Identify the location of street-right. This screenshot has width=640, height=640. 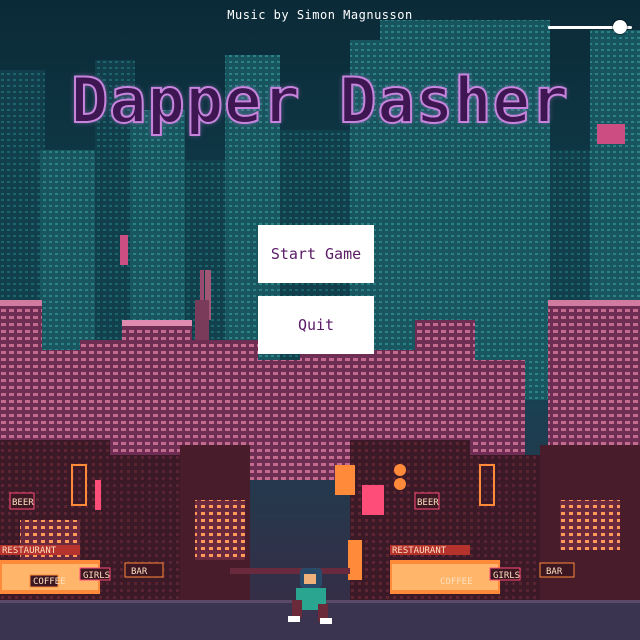
(487, 525).